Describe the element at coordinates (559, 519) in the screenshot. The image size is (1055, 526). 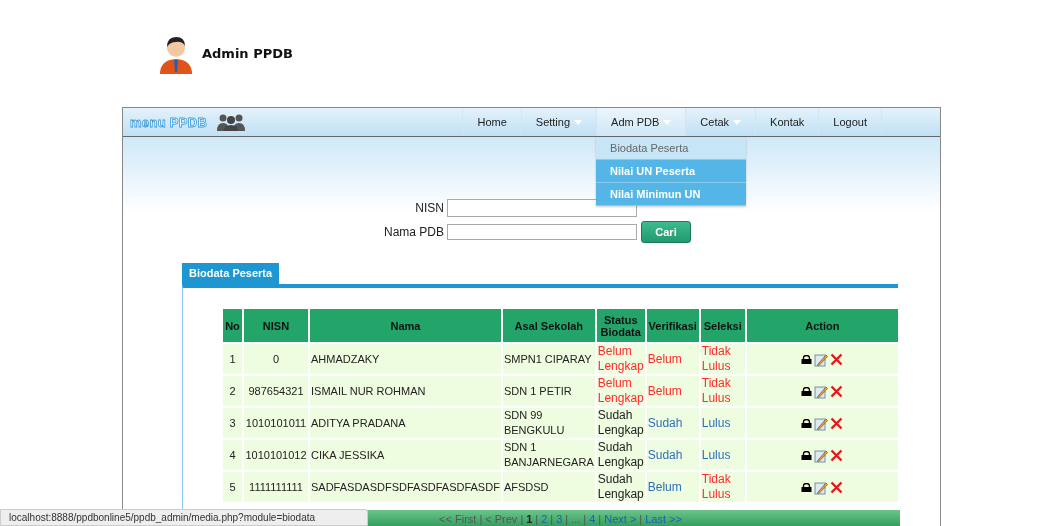
I see `pagination-link: 3` at that location.